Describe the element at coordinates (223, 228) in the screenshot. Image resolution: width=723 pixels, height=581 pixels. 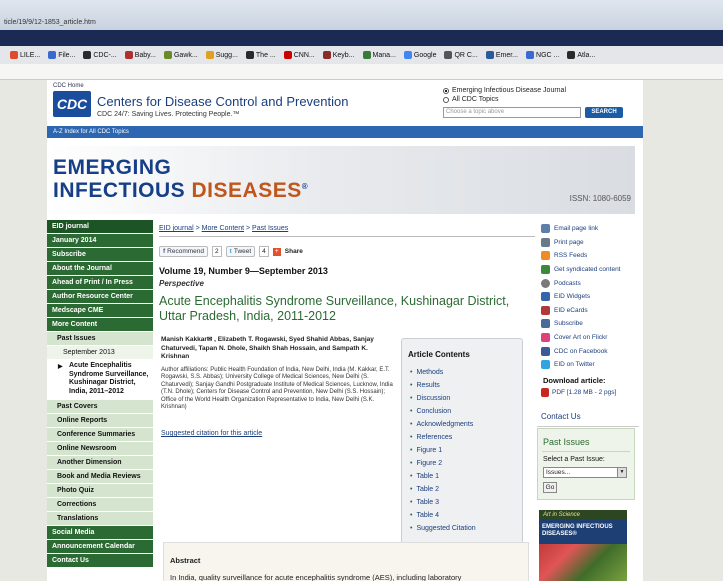
I see `breadcrumb-more-content: More Content` at that location.